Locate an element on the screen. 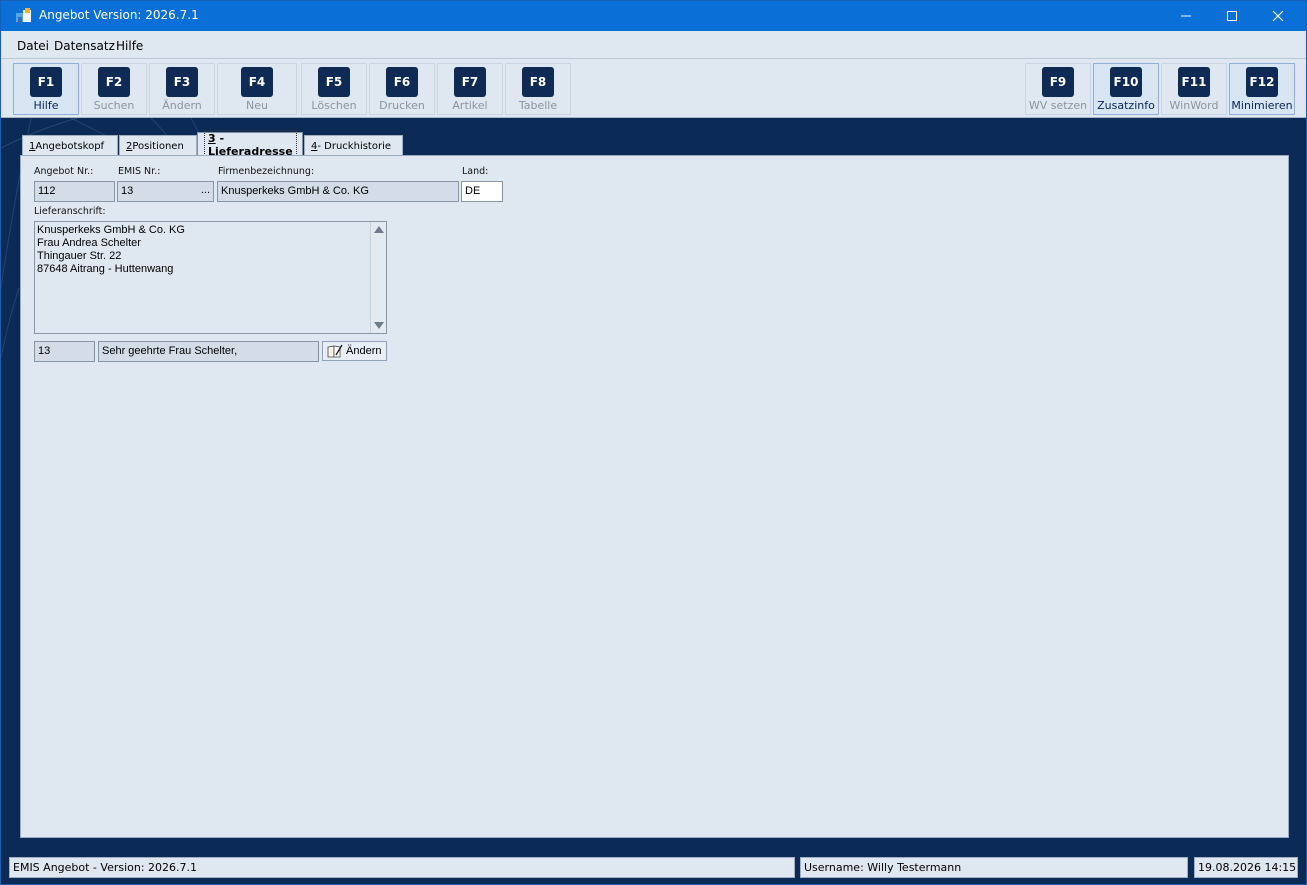 This screenshot has height=885, width=1307. edit-book-icon is located at coordinates (335, 351).